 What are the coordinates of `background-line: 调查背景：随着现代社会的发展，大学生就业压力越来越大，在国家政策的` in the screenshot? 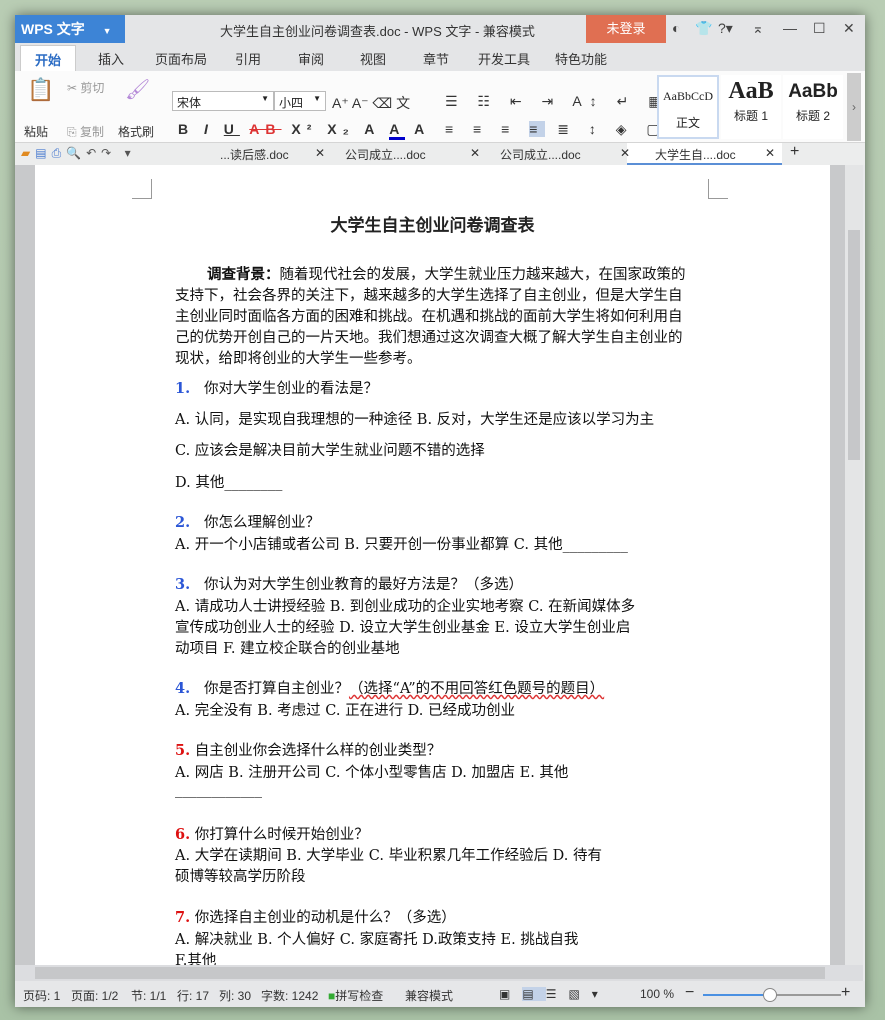 It's located at (446, 273).